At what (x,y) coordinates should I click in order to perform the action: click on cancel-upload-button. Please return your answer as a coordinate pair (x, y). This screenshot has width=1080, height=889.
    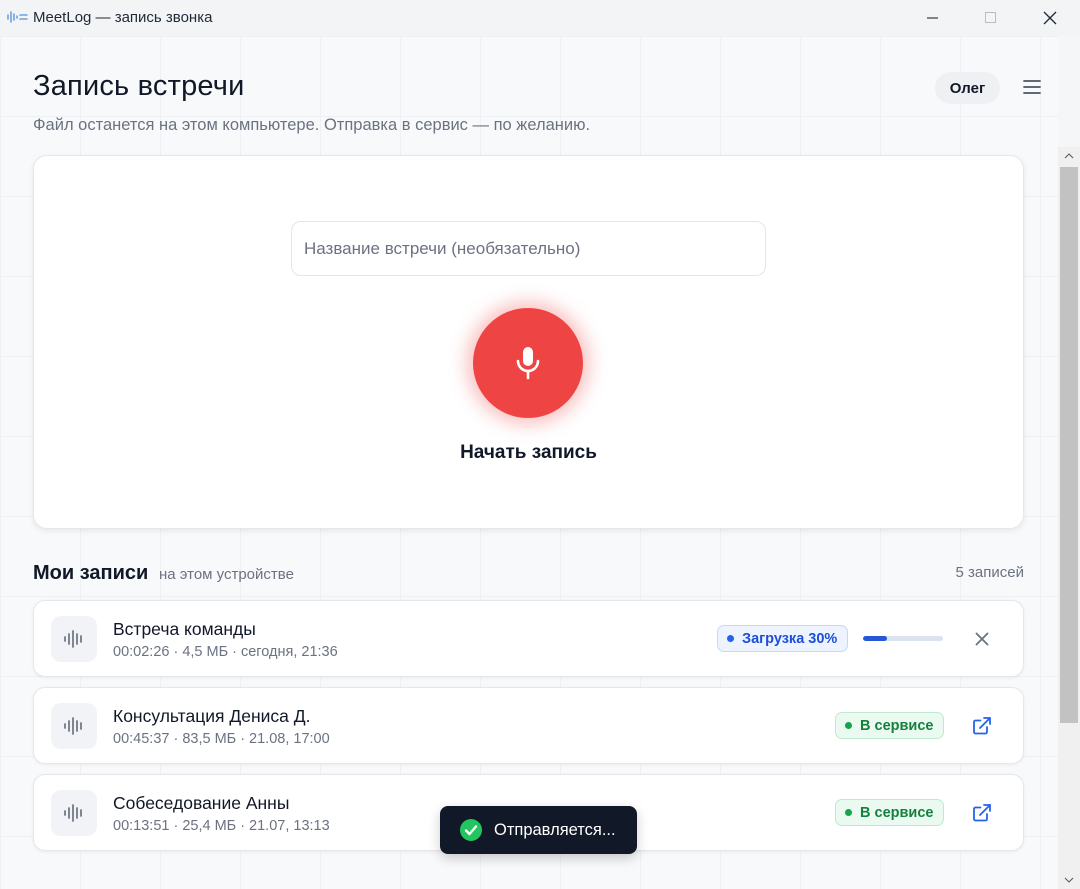
    Looking at the image, I should click on (982, 639).